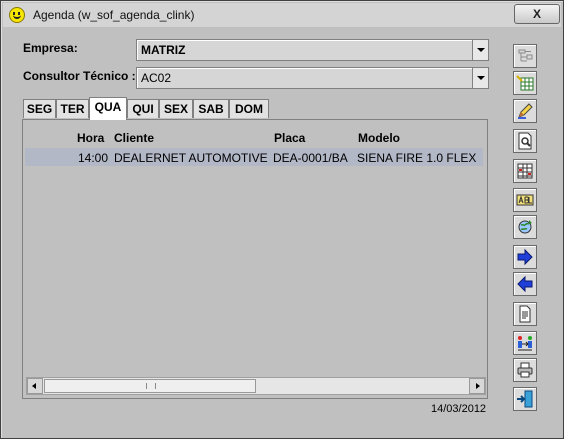  What do you see at coordinates (379, 138) in the screenshot?
I see `header-modelo: Modelo` at bounding box center [379, 138].